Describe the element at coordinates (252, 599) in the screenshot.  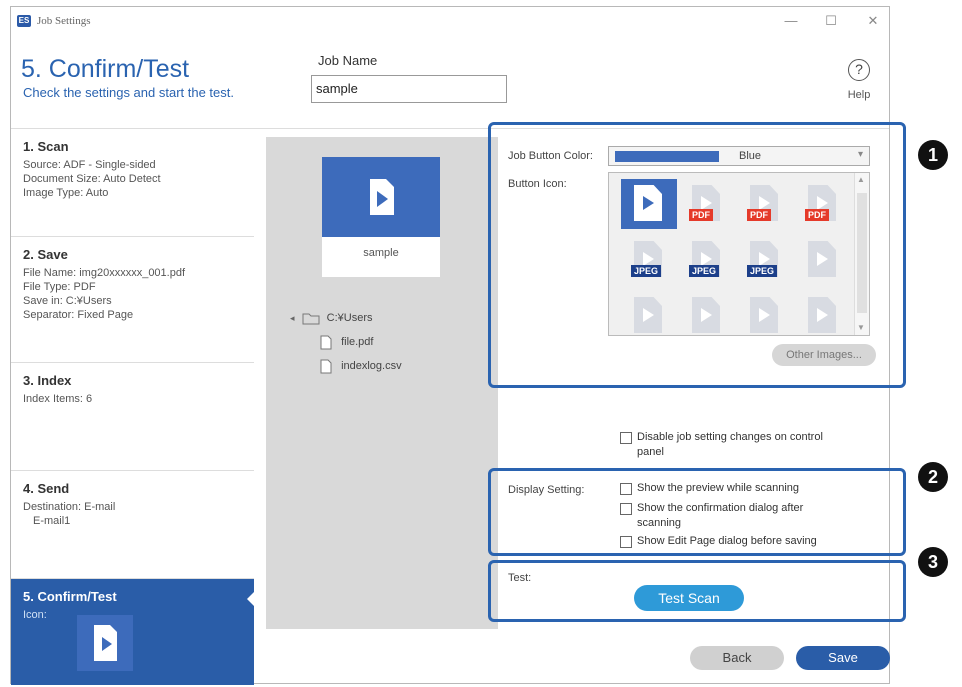
I see `active-step-notch` at that location.